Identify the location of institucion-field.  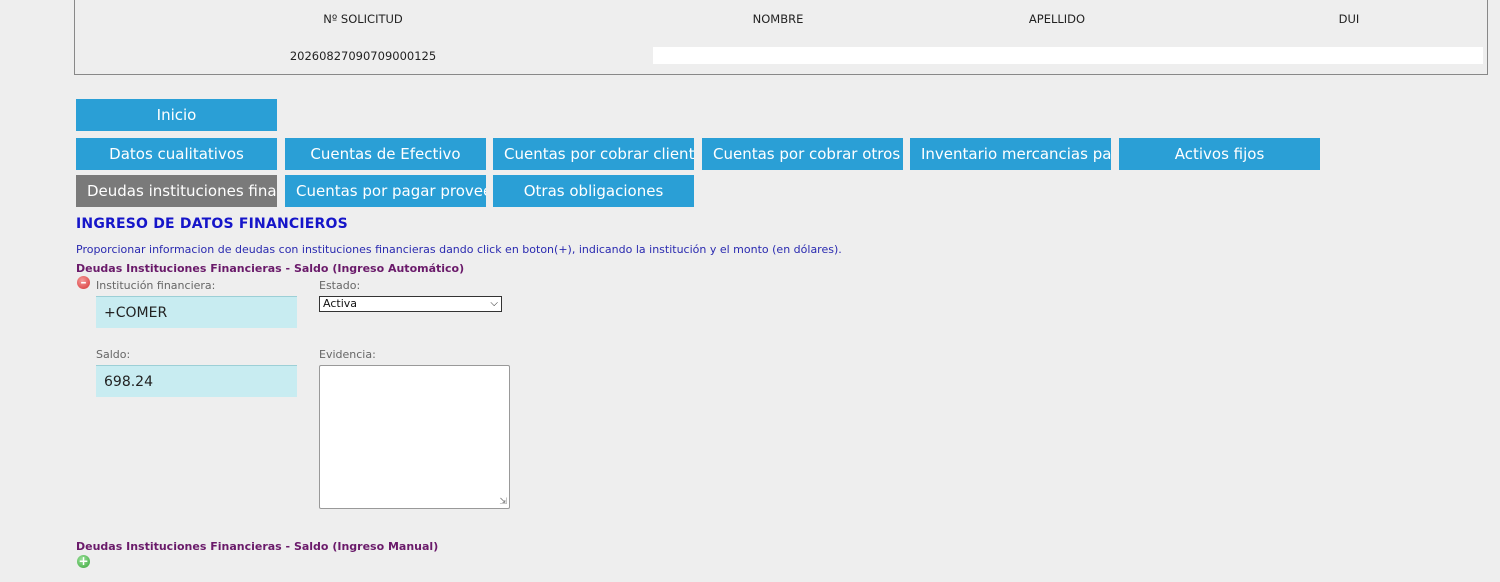
(196, 312).